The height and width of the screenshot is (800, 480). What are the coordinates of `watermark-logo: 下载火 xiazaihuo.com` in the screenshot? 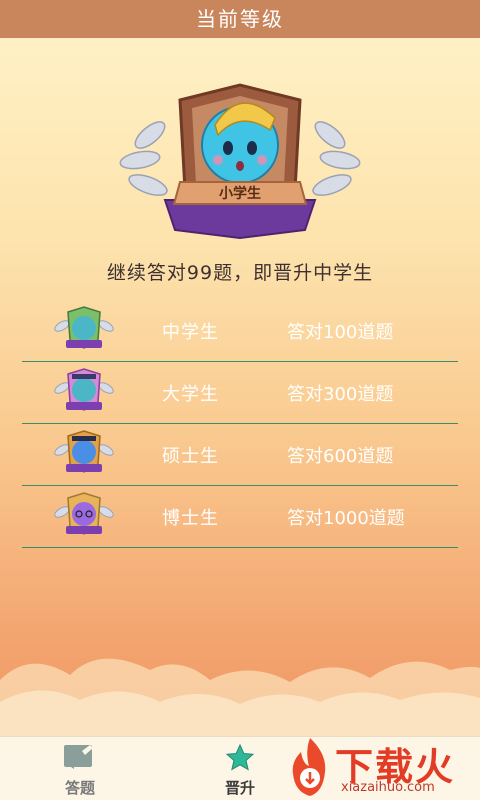 It's located at (381, 768).